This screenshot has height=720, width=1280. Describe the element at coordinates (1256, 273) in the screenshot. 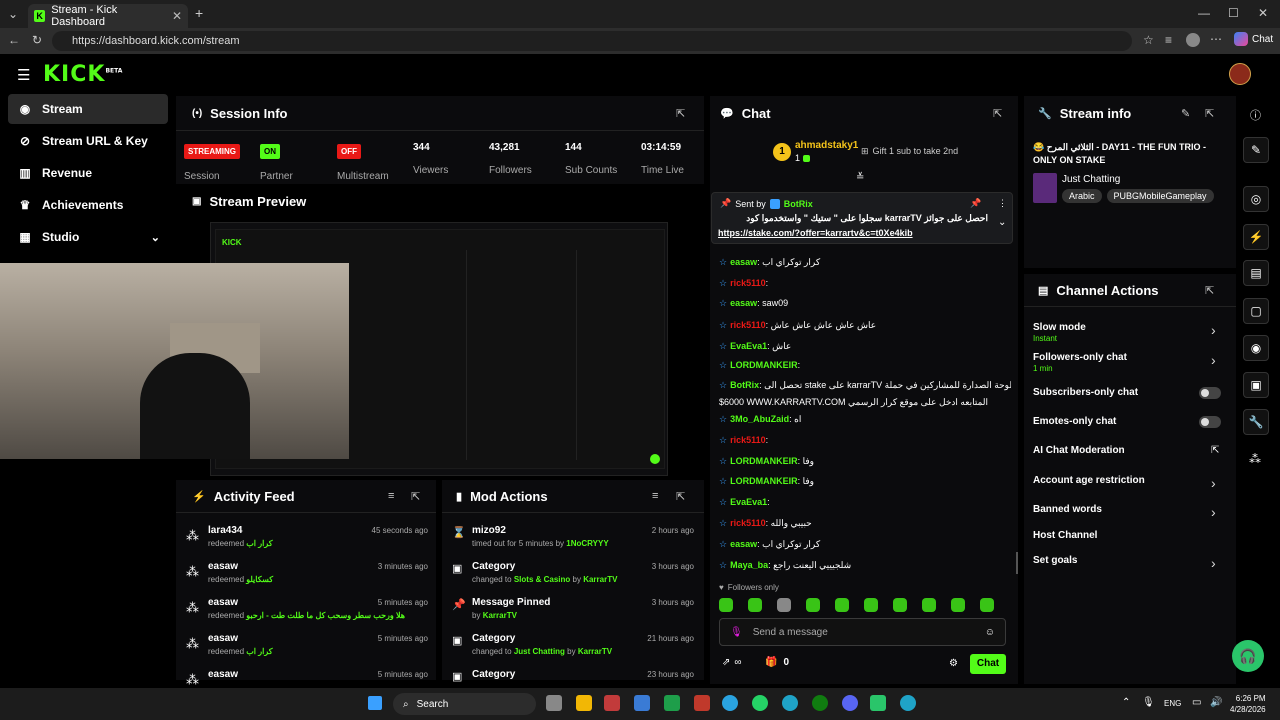

I see `rail-document-icon: ▤` at that location.